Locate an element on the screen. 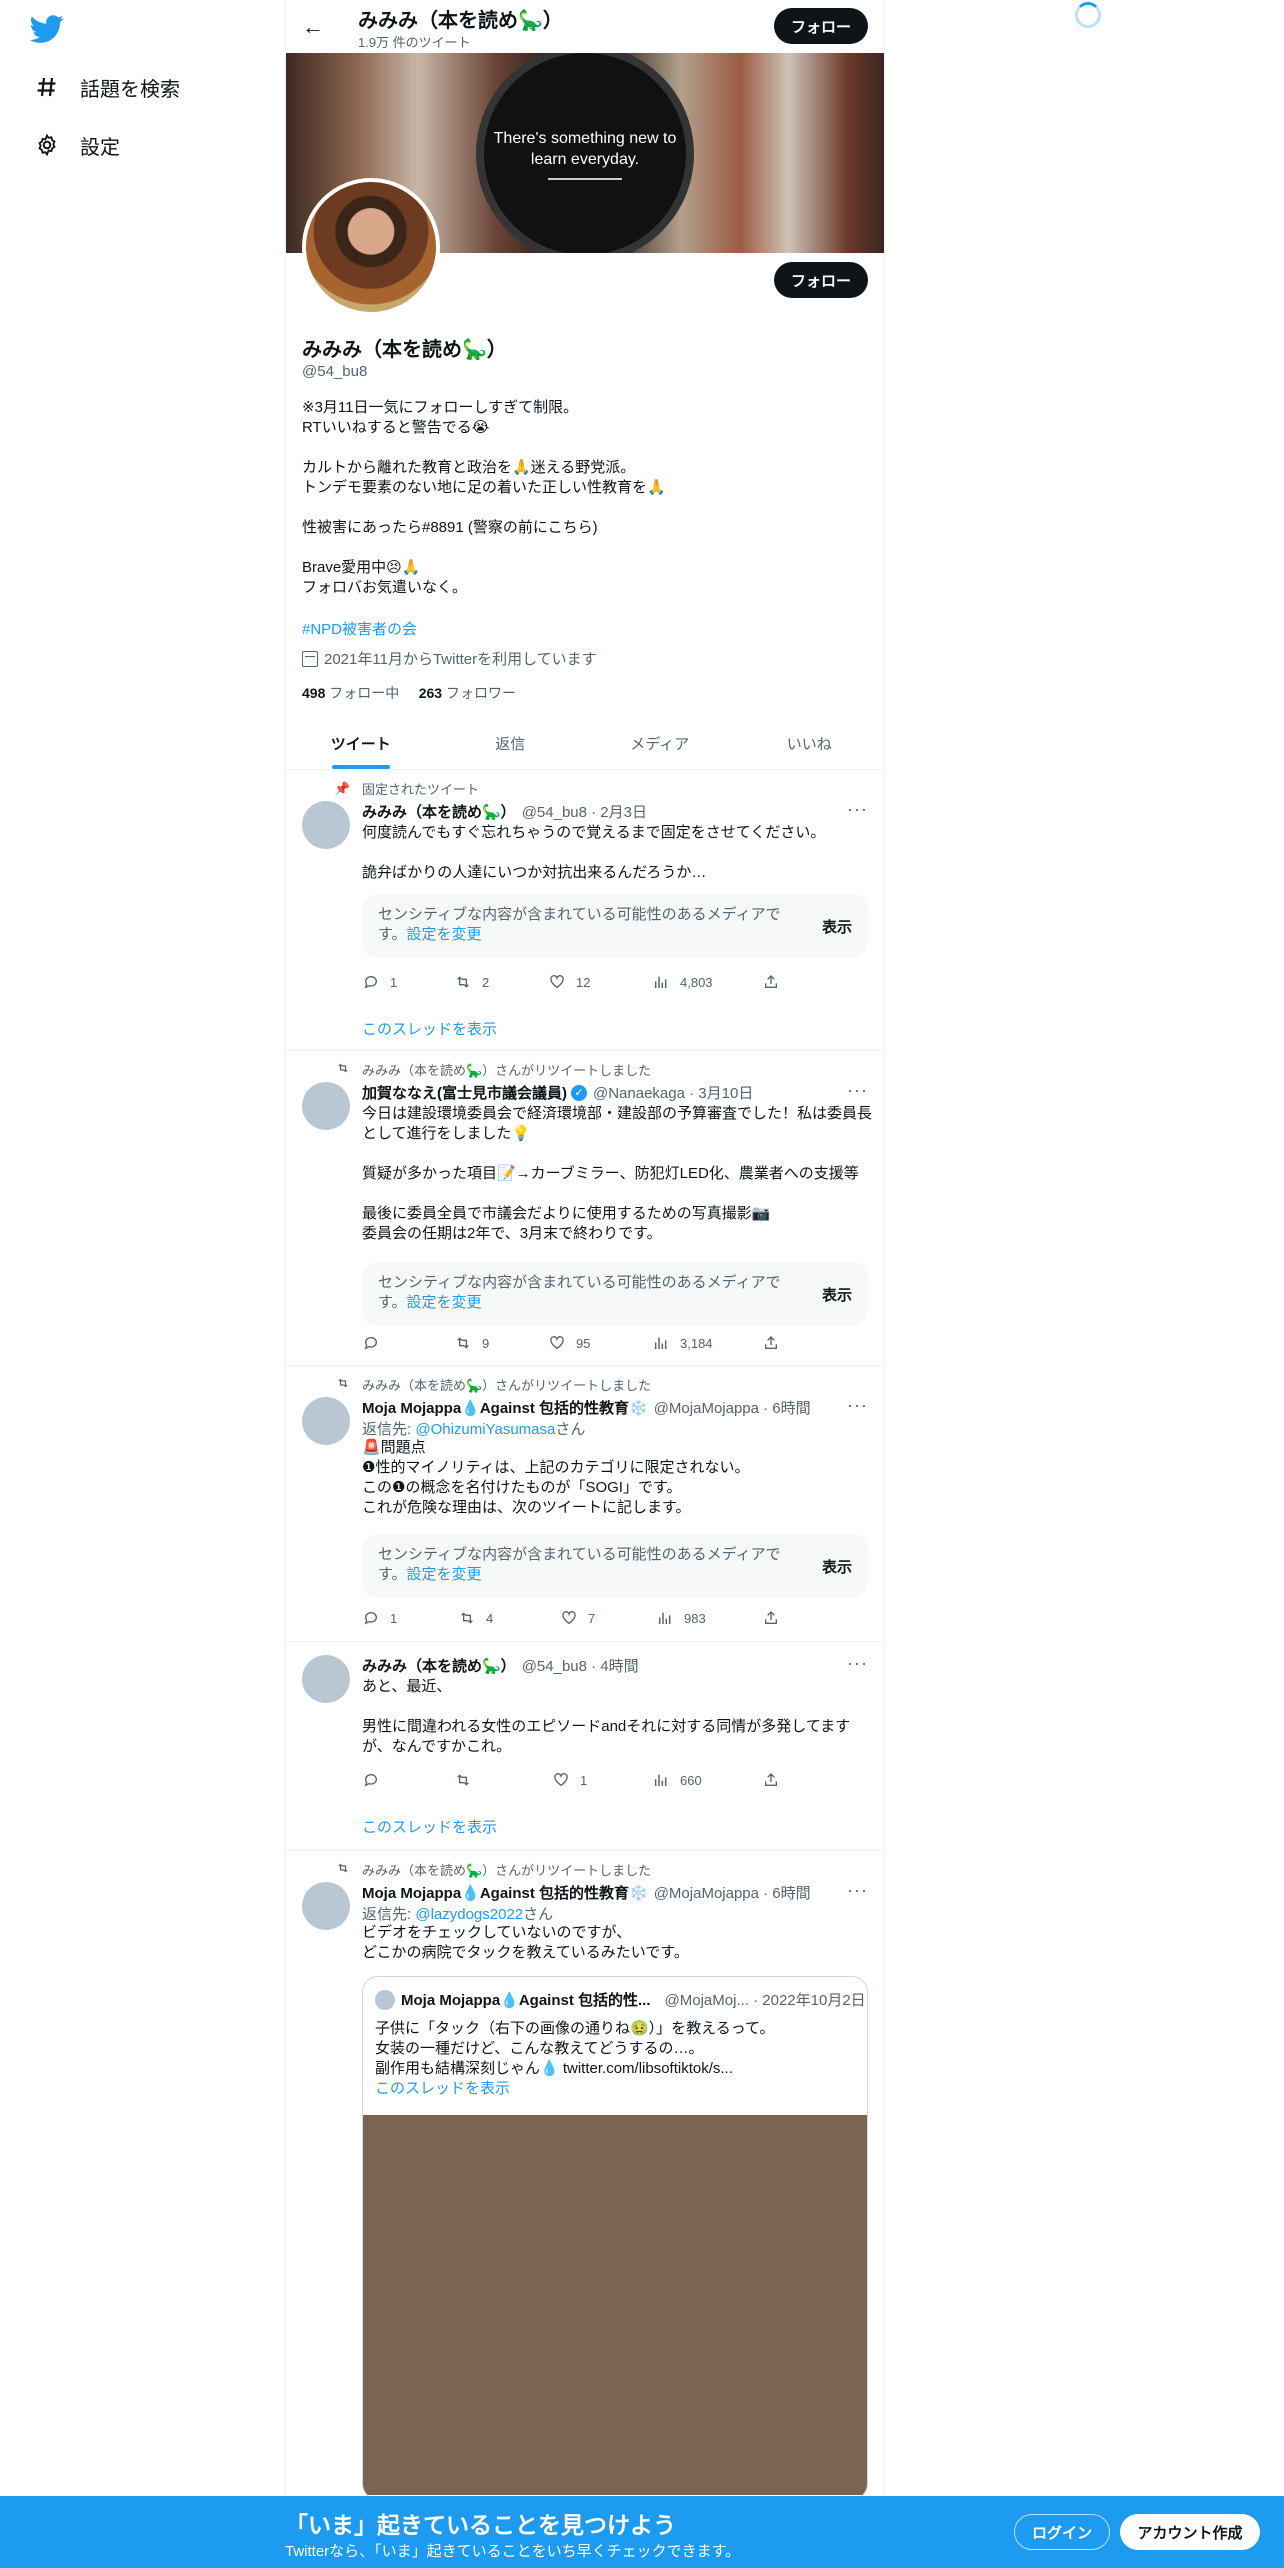  signup-button: アカウント作成 is located at coordinates (1190, 2532).